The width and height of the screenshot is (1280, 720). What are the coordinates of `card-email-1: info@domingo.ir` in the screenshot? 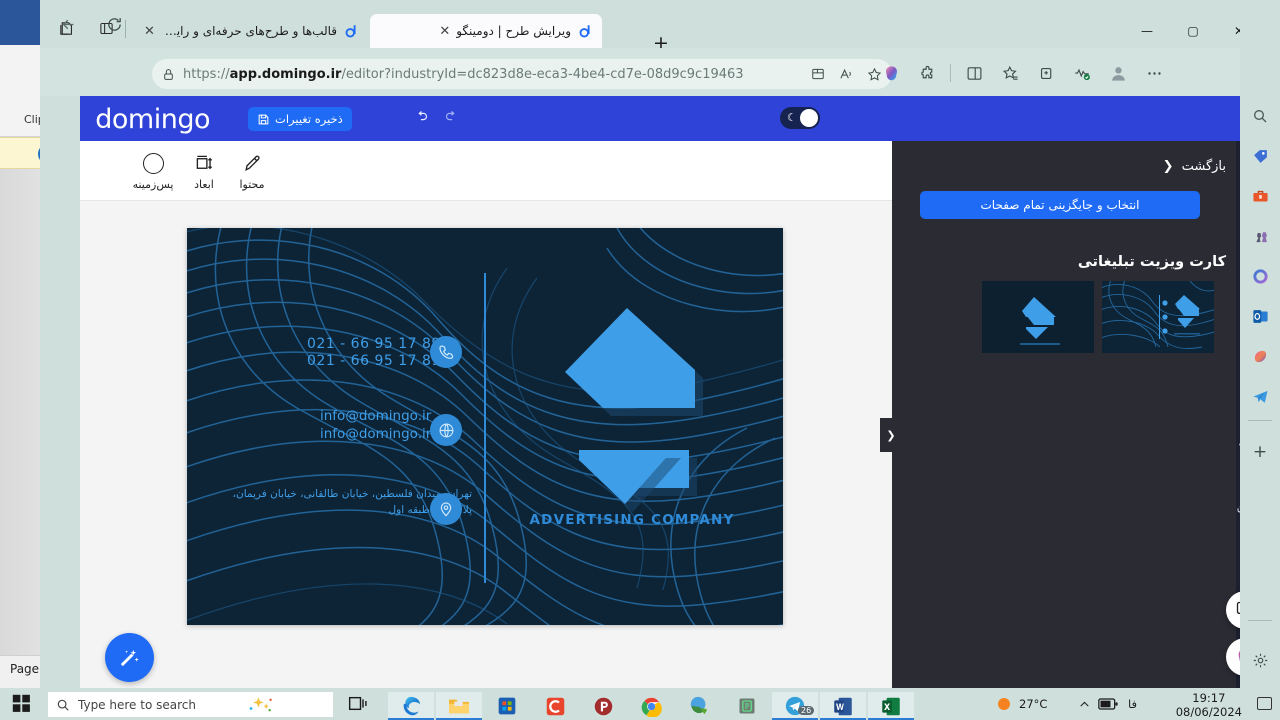 It's located at (376, 416).